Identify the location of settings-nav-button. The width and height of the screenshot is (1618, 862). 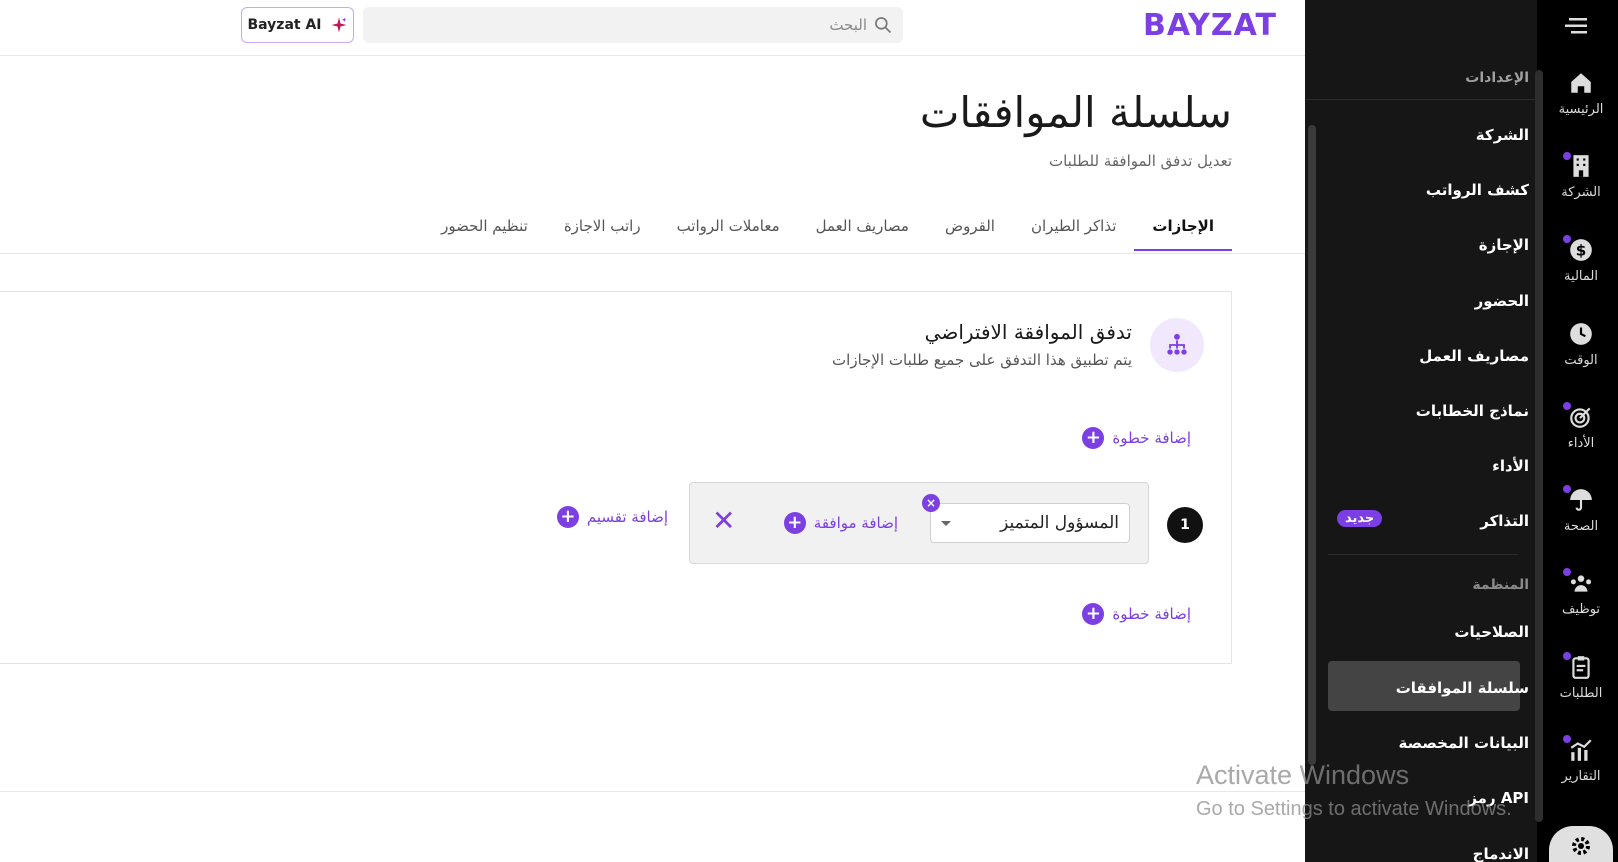
(1581, 844).